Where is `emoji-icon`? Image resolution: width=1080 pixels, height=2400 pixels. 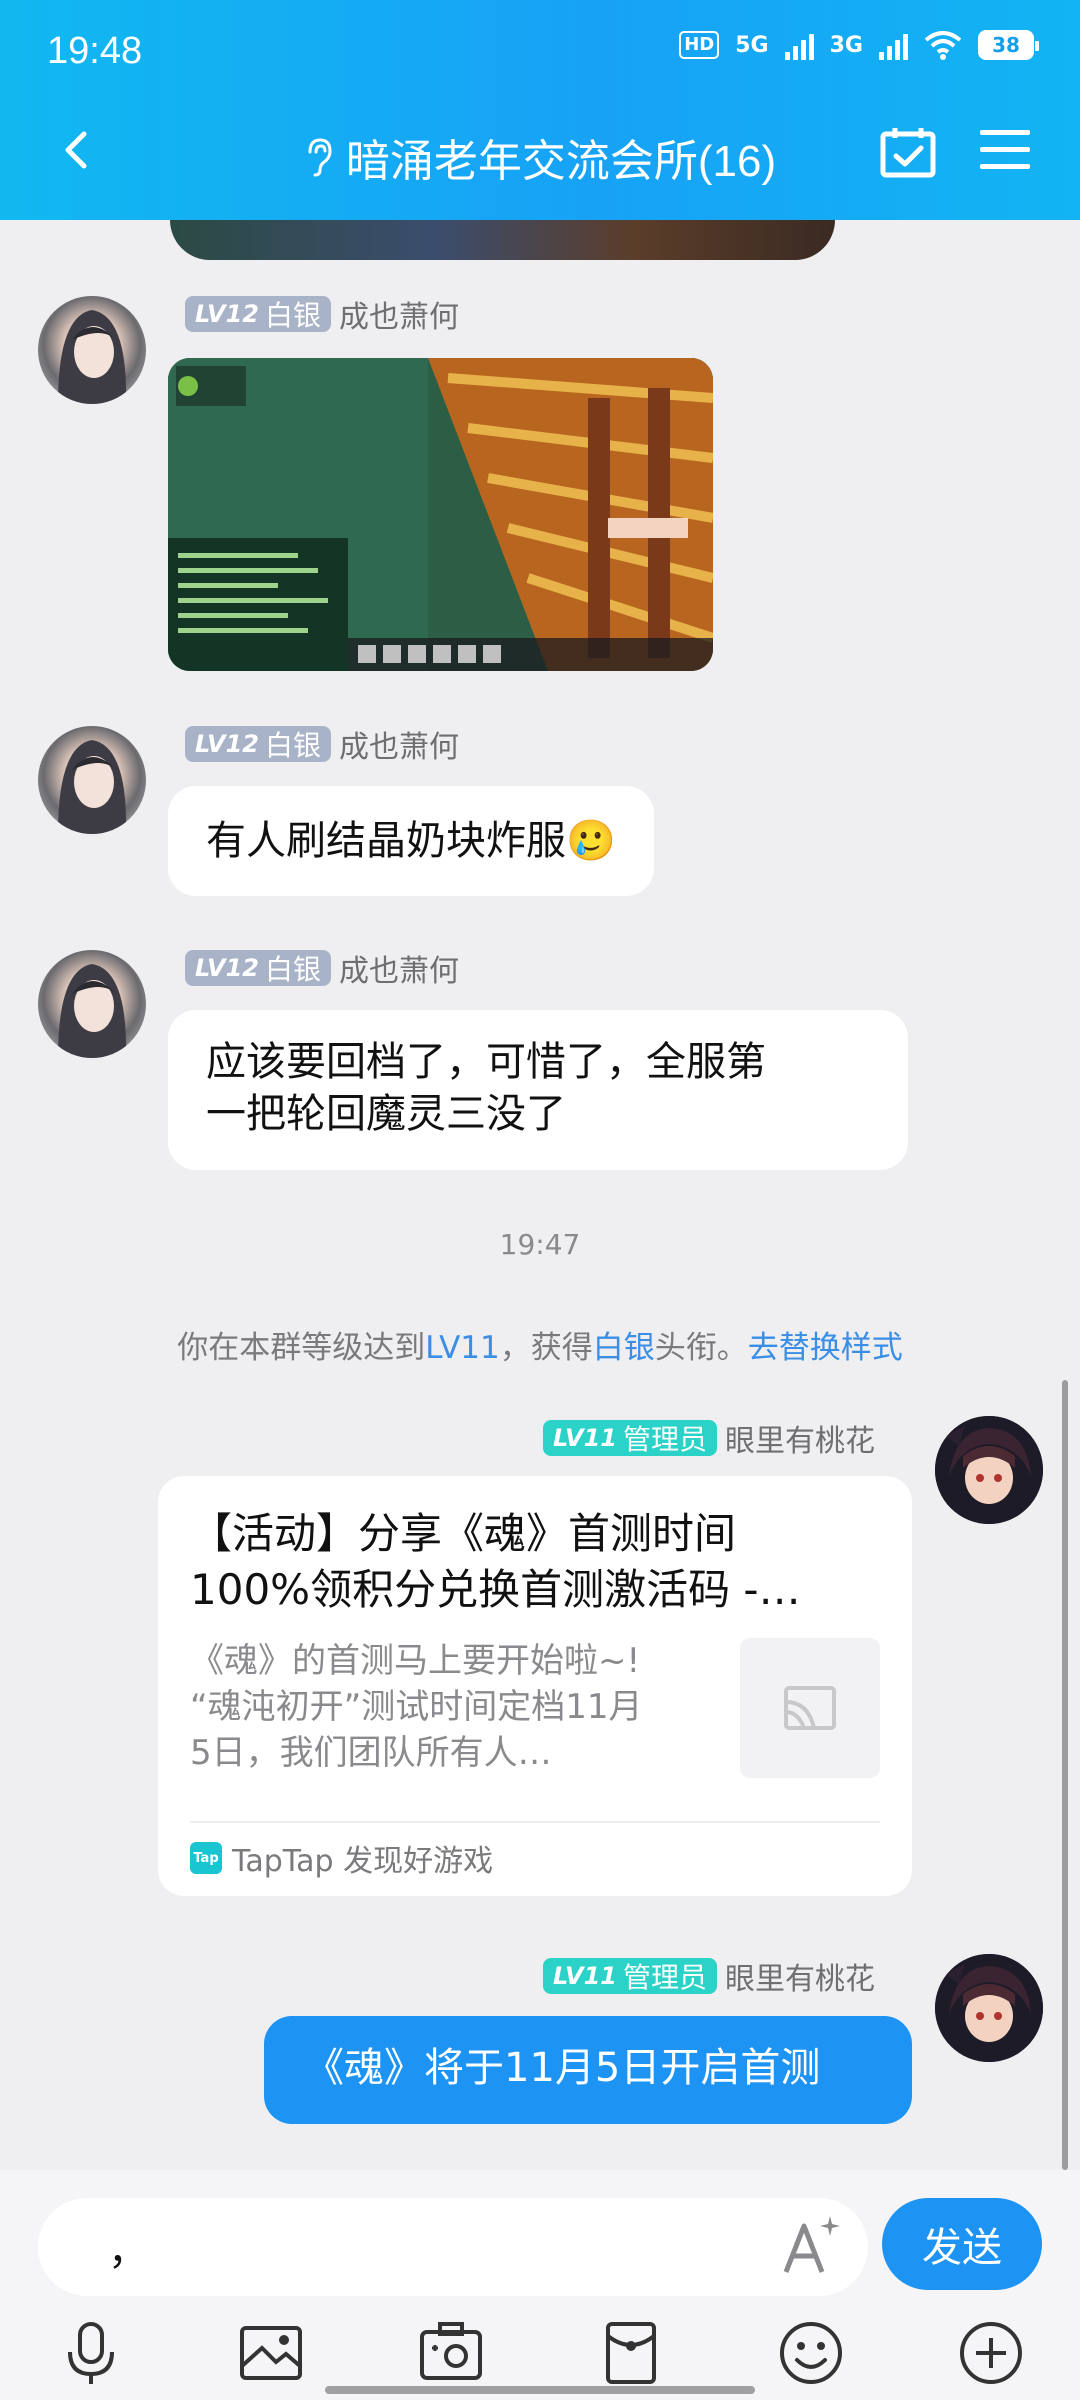
emoji-icon is located at coordinates (811, 2353).